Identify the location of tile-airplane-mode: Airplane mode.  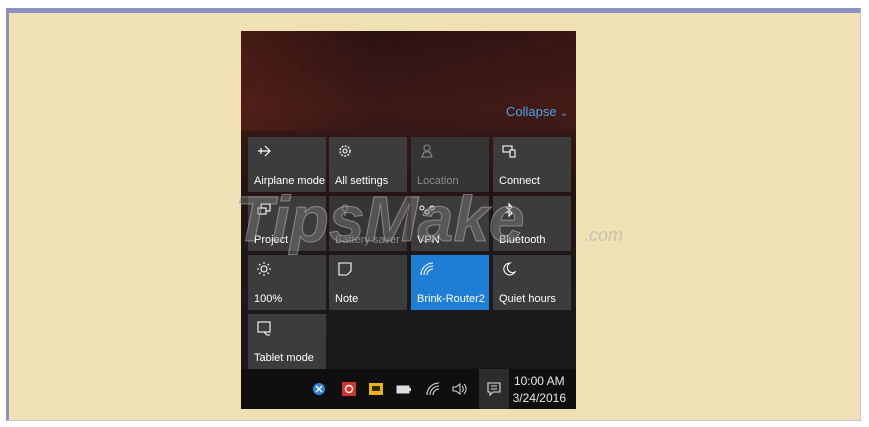
(287, 164).